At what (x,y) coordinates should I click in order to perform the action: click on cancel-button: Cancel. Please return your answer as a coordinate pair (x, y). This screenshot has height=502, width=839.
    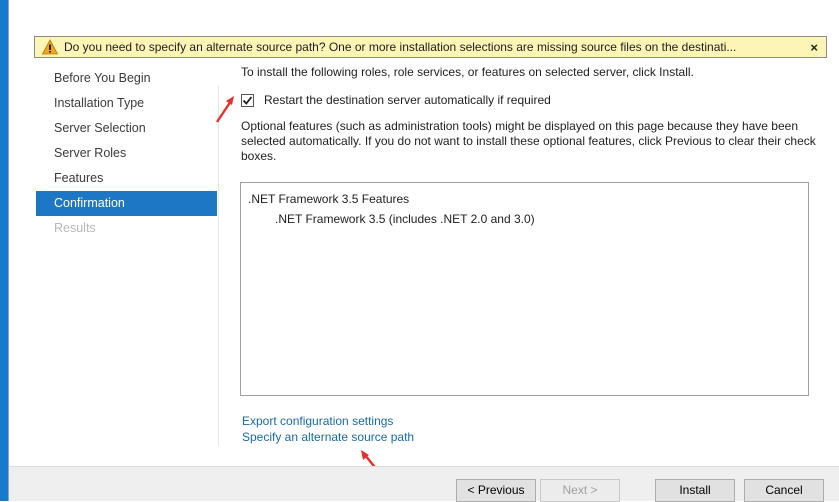
    Looking at the image, I should click on (784, 490).